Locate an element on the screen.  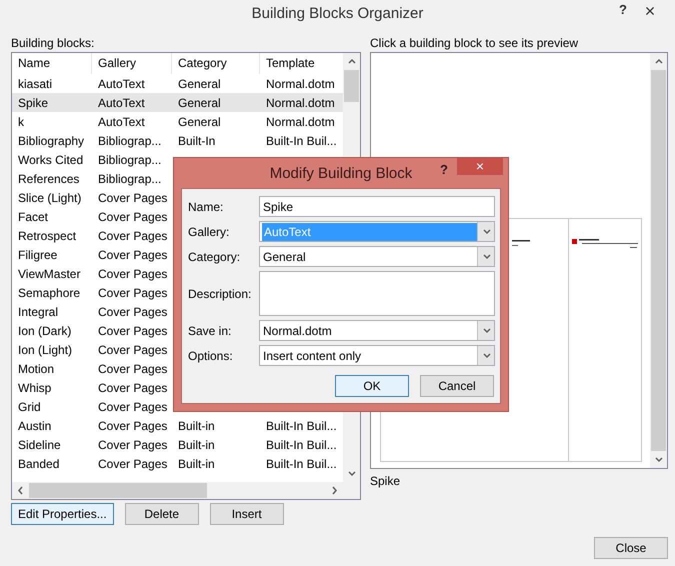
table-cell-text: Motion is located at coordinates (36, 369).